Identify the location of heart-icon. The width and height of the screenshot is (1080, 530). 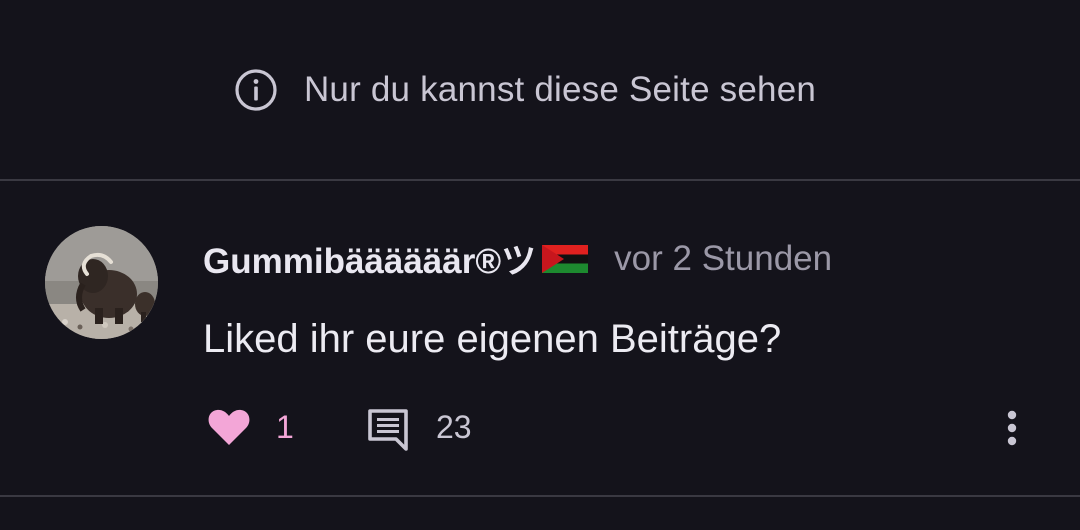
(229, 427).